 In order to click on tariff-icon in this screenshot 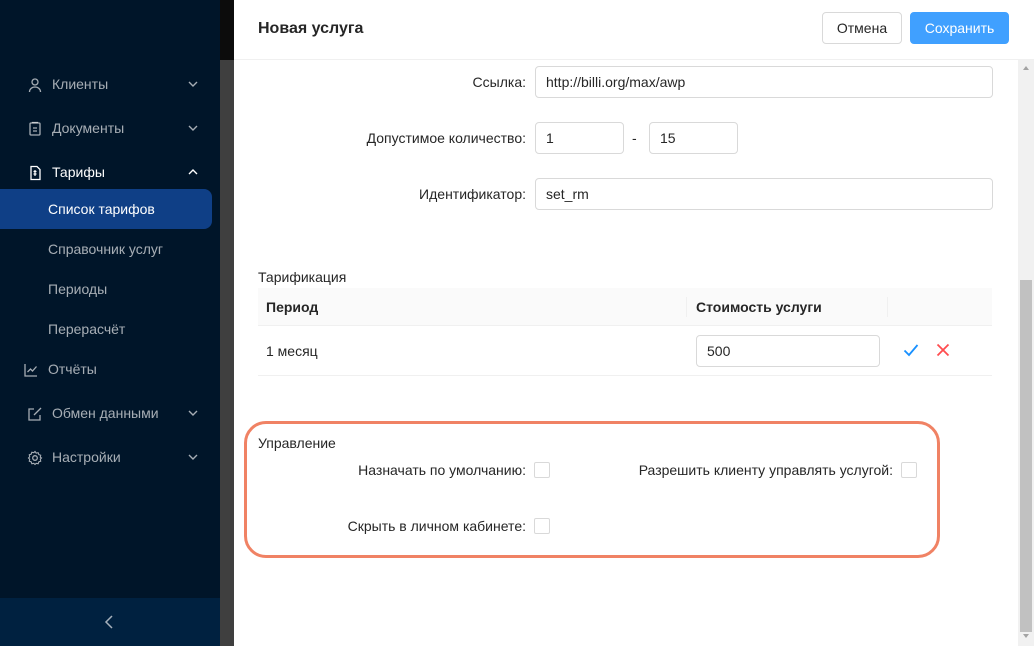, I will do `click(35, 173)`.